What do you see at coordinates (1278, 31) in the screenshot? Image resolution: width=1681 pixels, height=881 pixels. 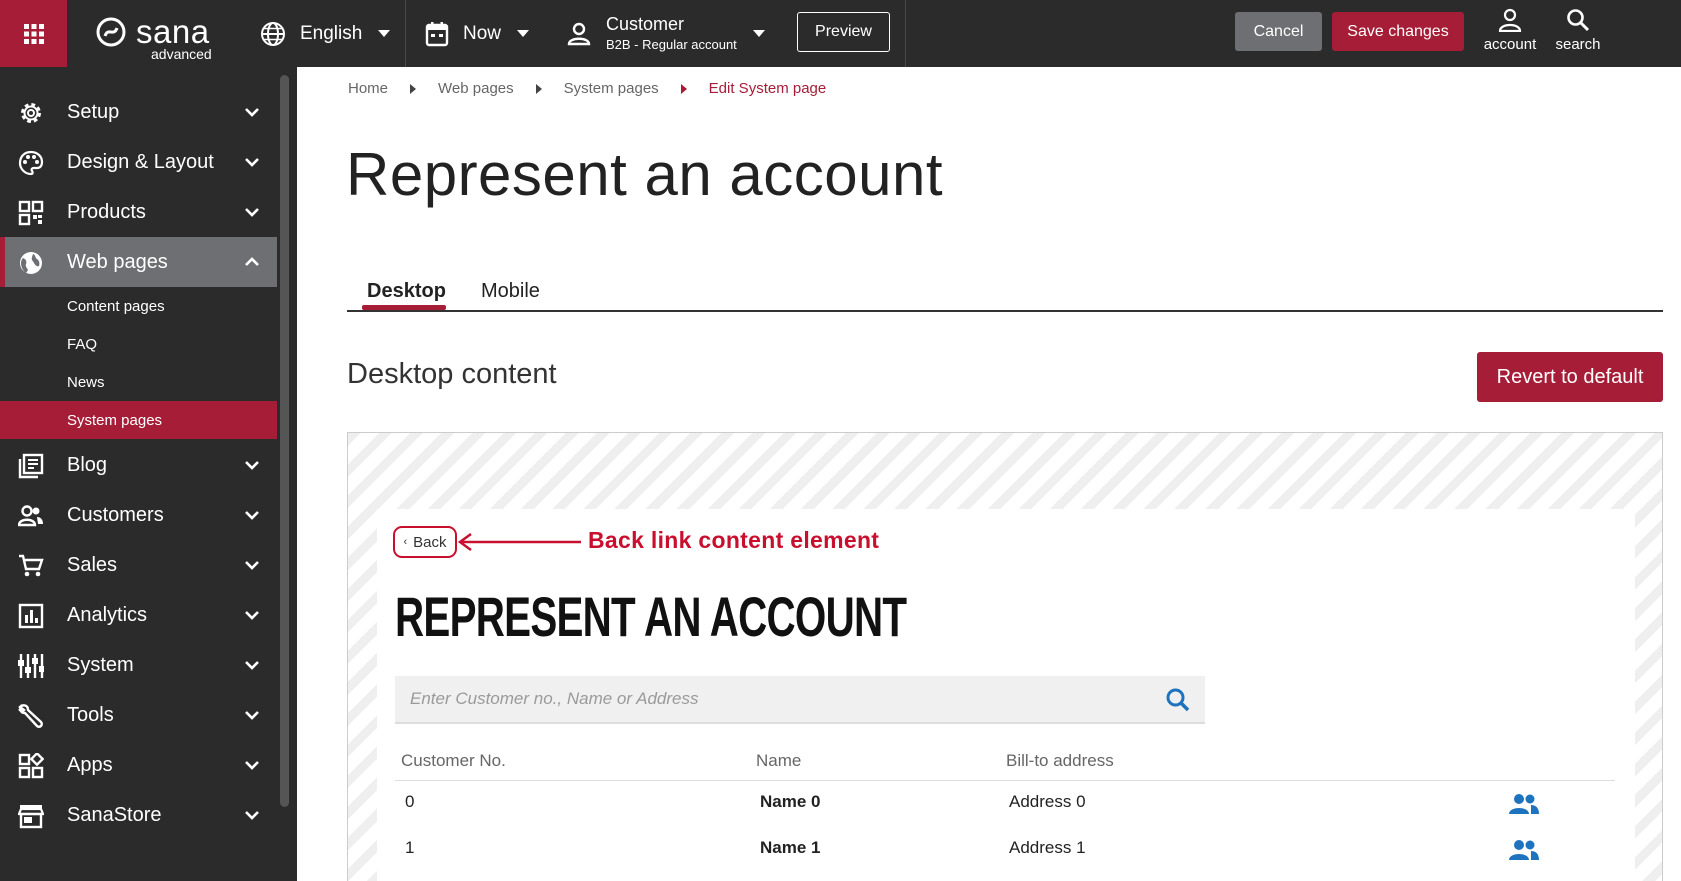 I see `cancel-button: Cancel` at bounding box center [1278, 31].